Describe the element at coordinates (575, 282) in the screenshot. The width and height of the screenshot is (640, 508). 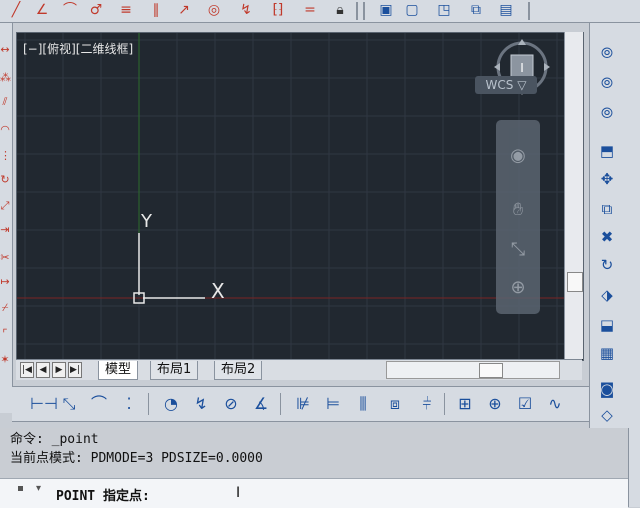
I see `vertical-scrollbar-thumb` at that location.